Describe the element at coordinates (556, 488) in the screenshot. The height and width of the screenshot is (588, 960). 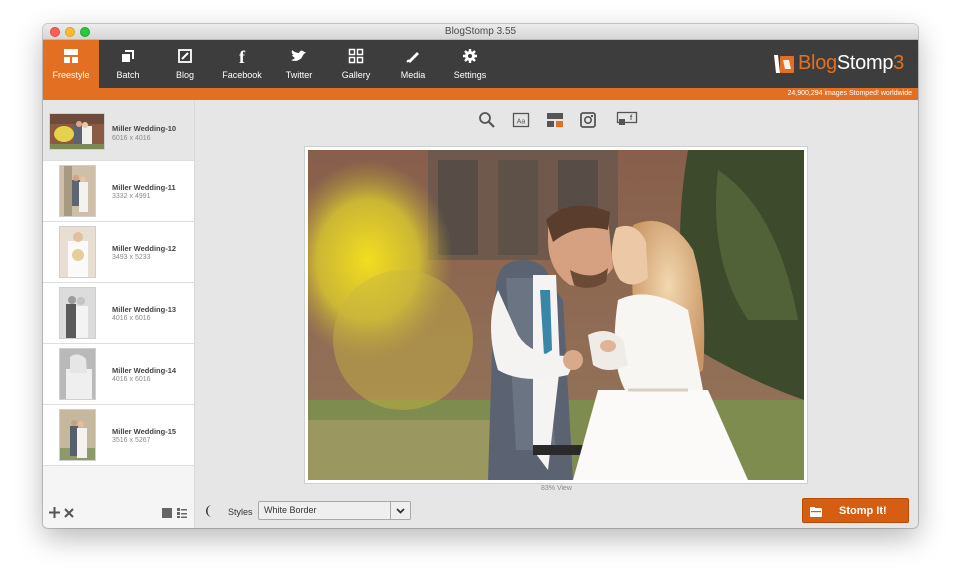
I see `zoom-level-label: 83% View` at that location.